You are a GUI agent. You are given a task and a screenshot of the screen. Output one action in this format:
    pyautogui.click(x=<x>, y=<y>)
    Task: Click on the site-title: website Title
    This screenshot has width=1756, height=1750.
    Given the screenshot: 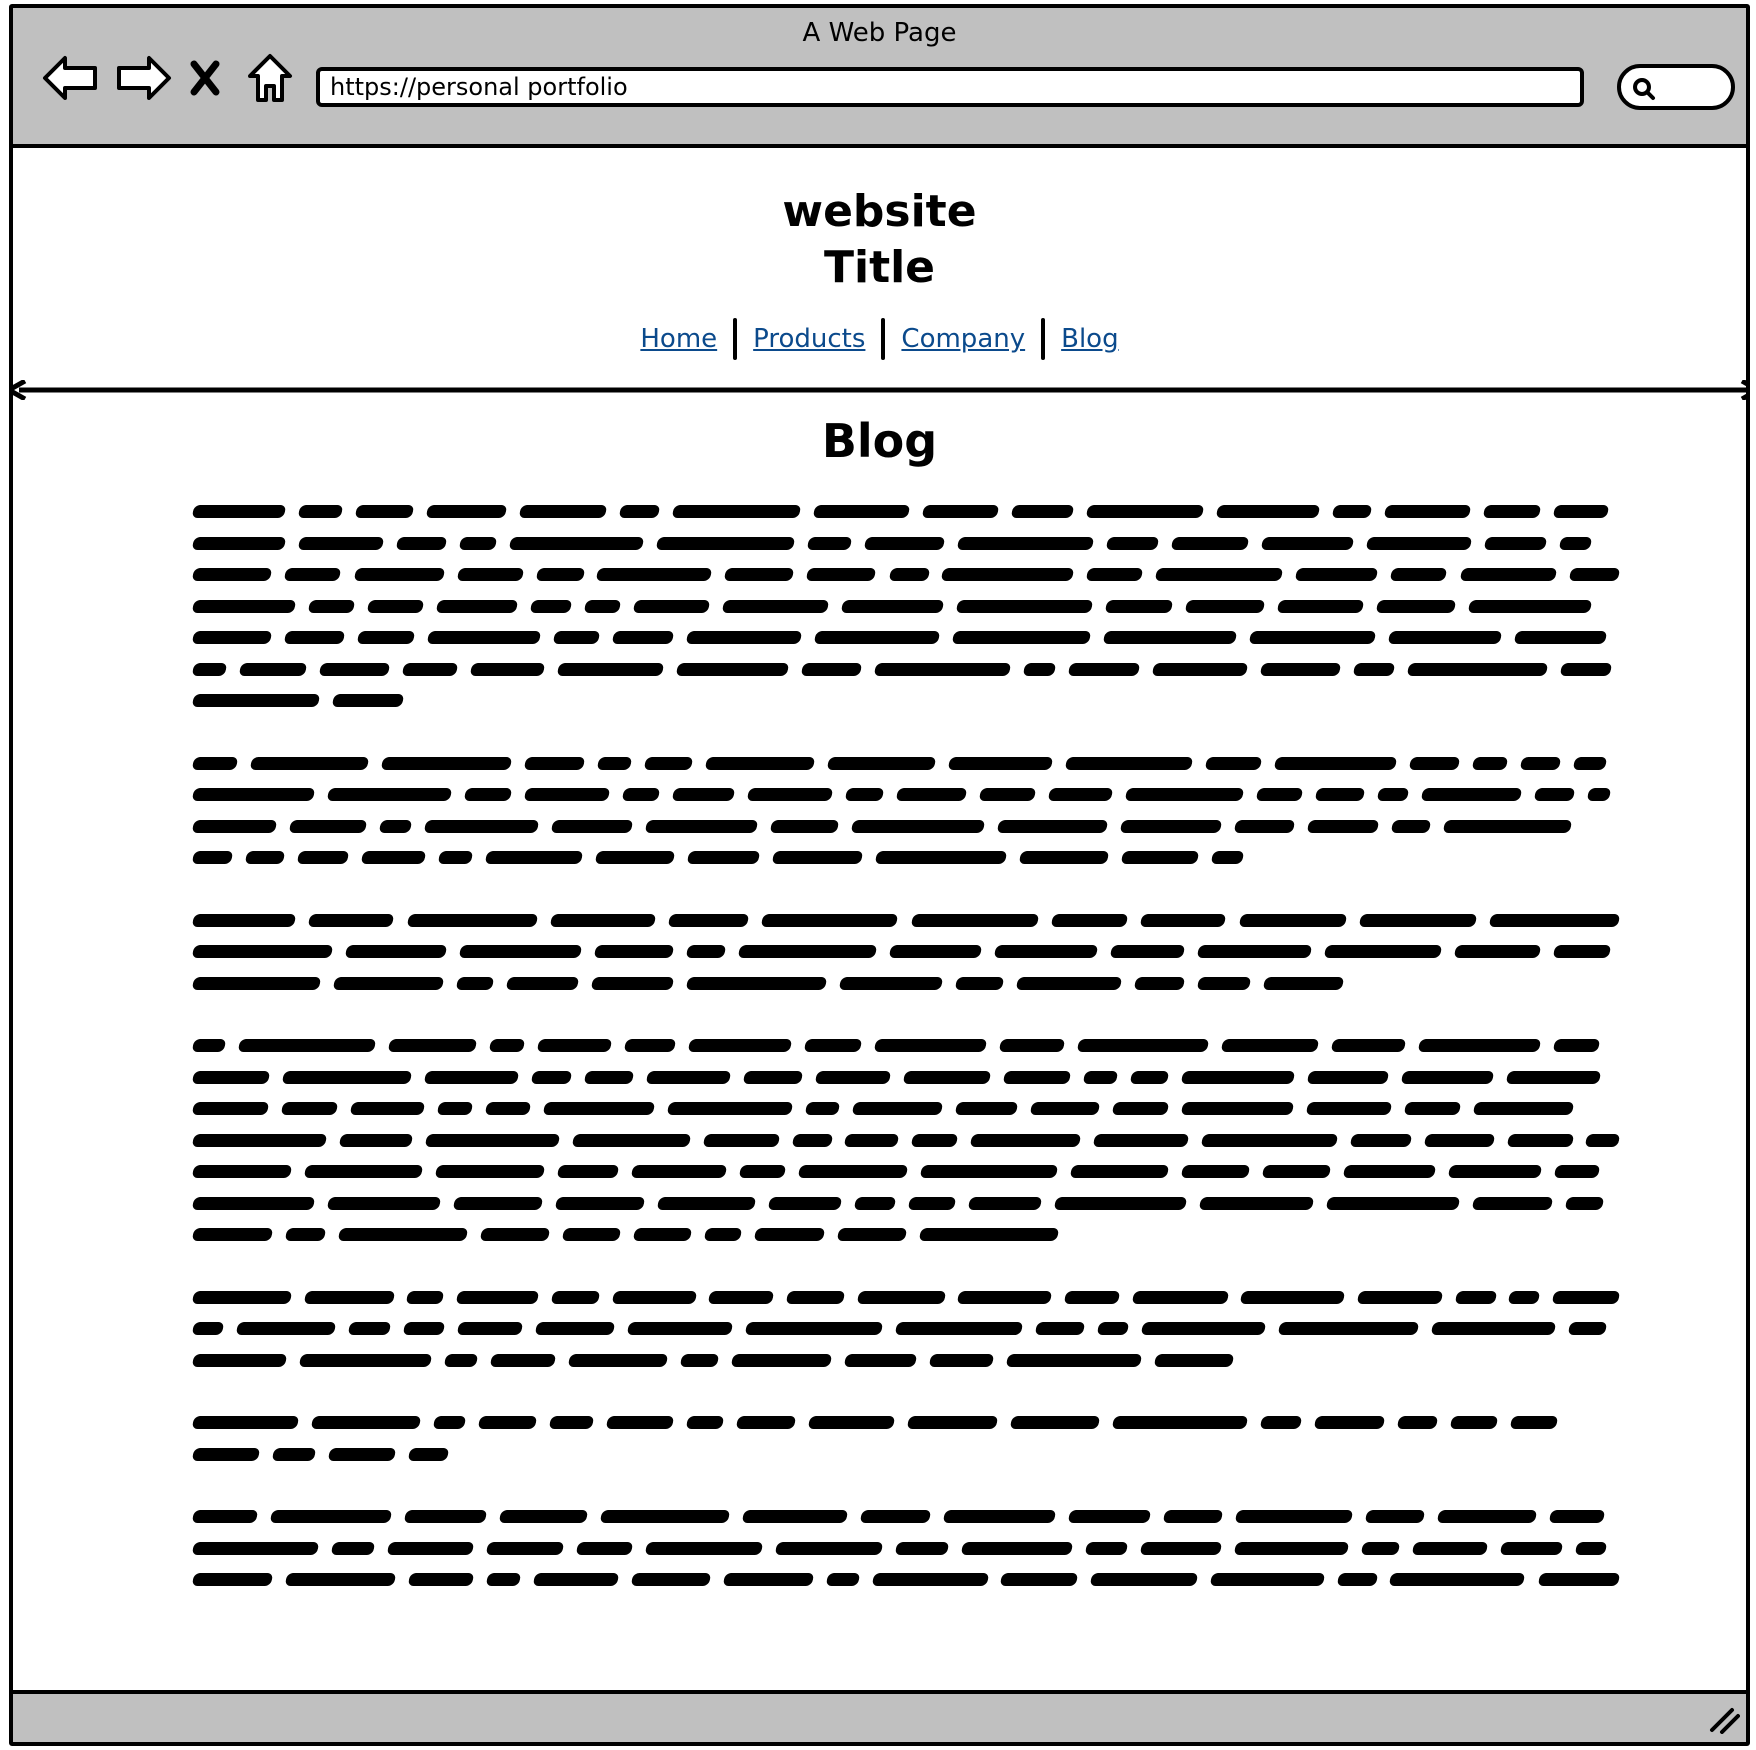 What is the action you would take?
    pyautogui.click(x=879, y=240)
    